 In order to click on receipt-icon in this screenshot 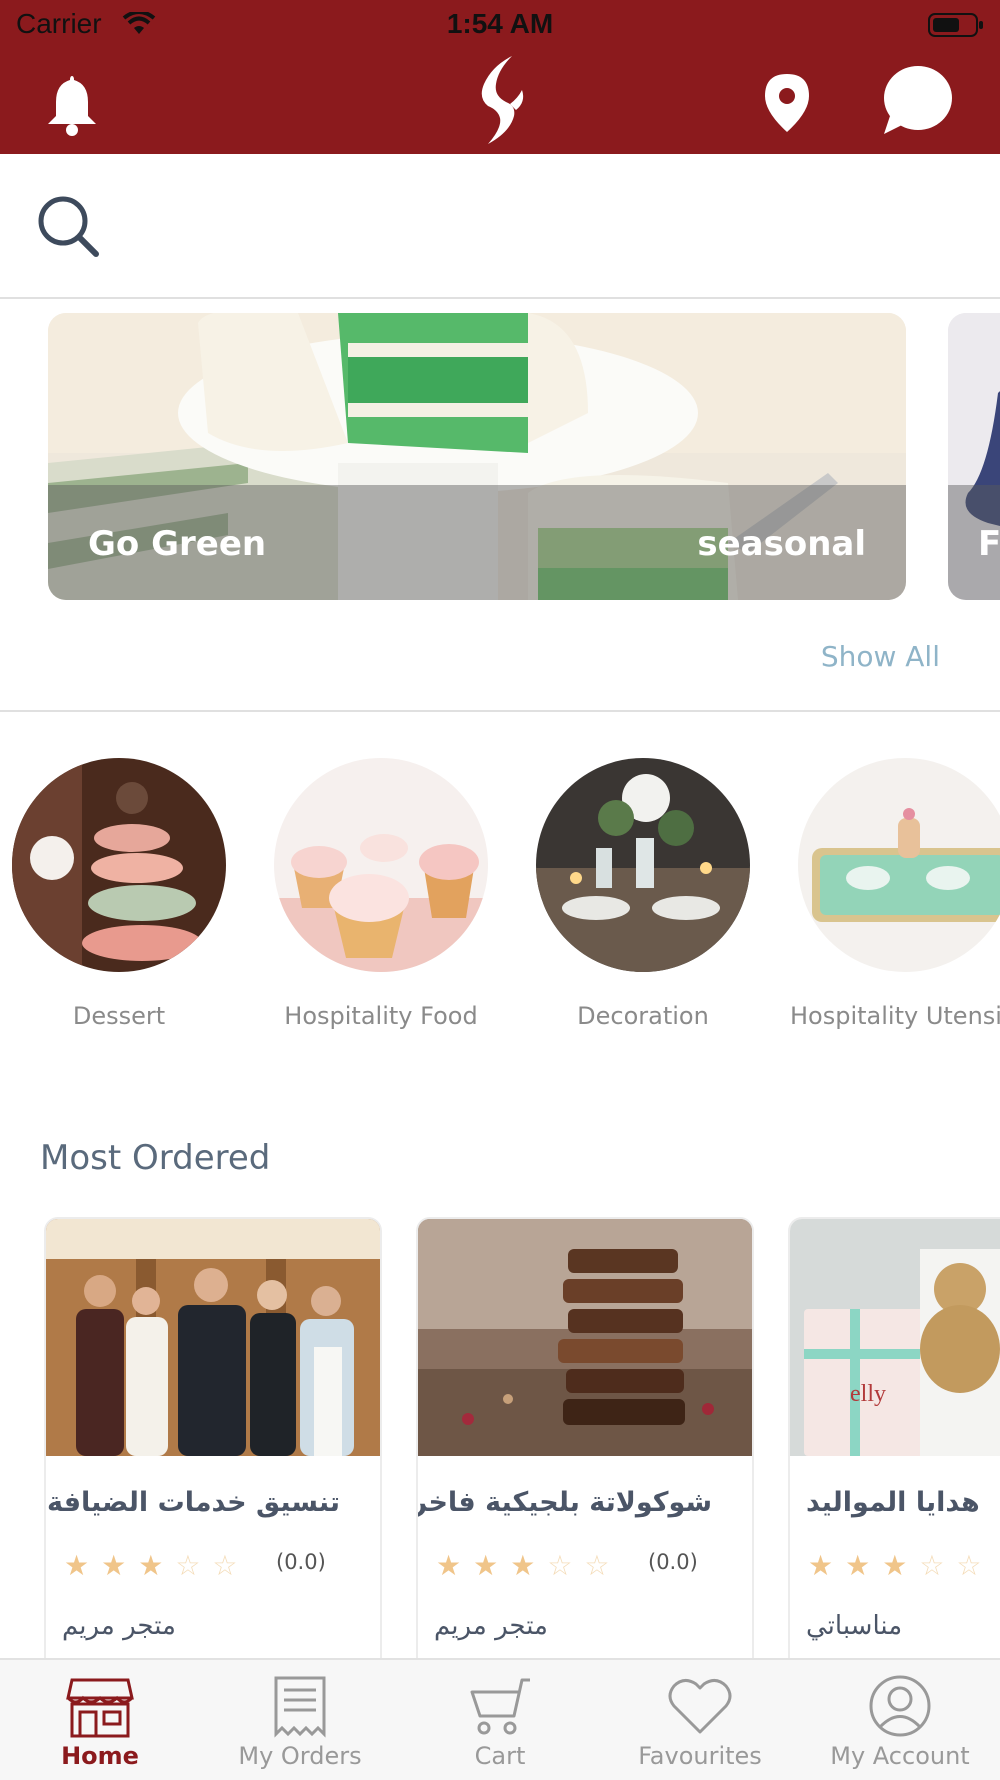, I will do `click(300, 1707)`.